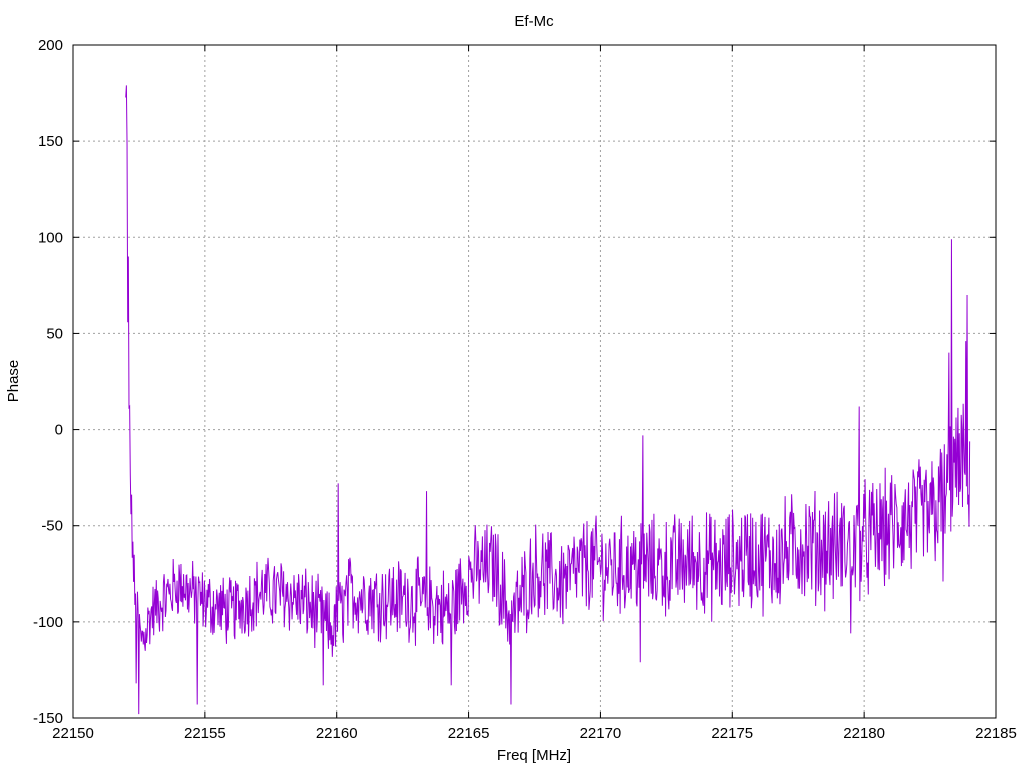  What do you see at coordinates (864, 733) in the screenshot?
I see `x-tick-label: 22180` at bounding box center [864, 733].